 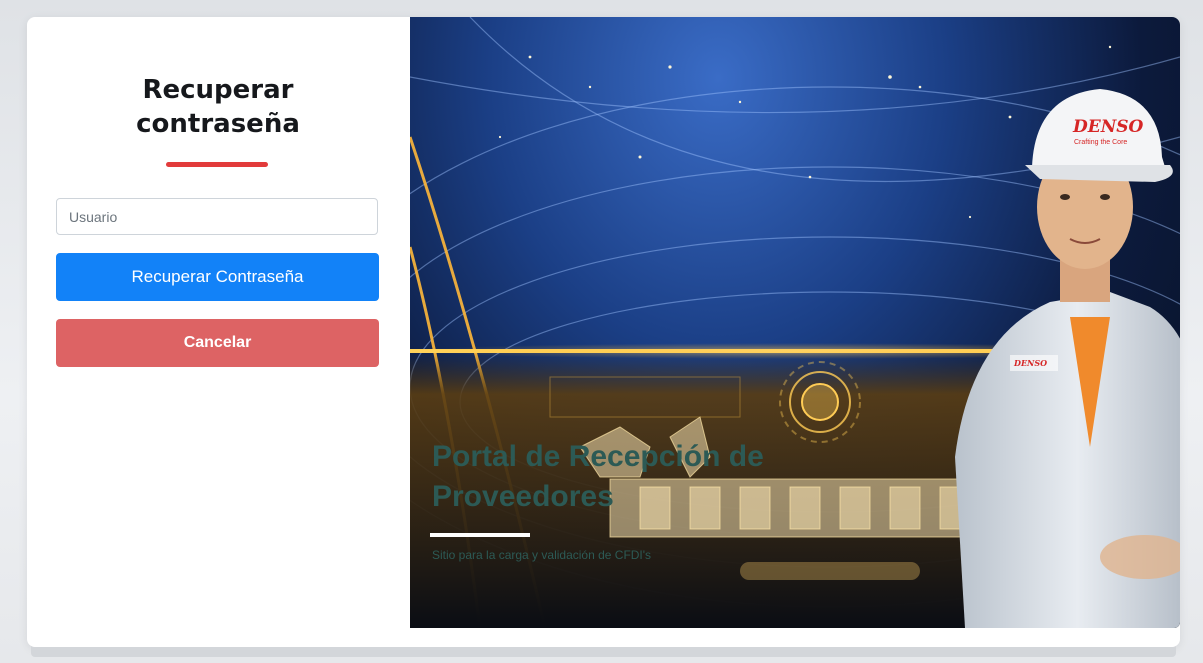 I want to click on title-underline, so click(x=217, y=164).